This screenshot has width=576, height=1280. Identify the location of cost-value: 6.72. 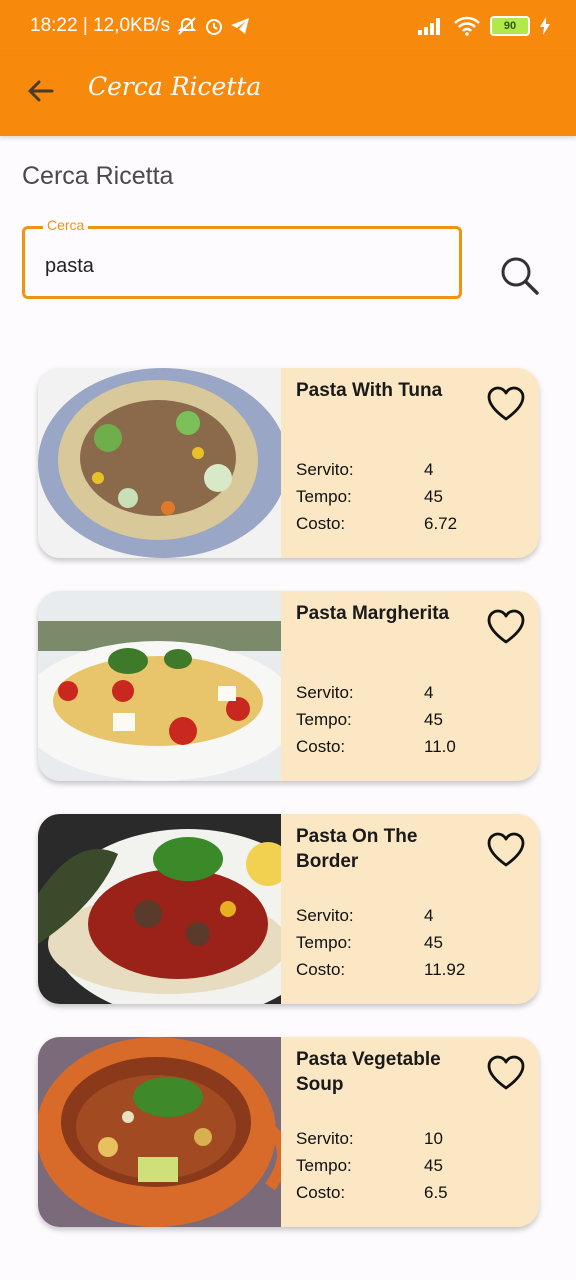
(441, 523).